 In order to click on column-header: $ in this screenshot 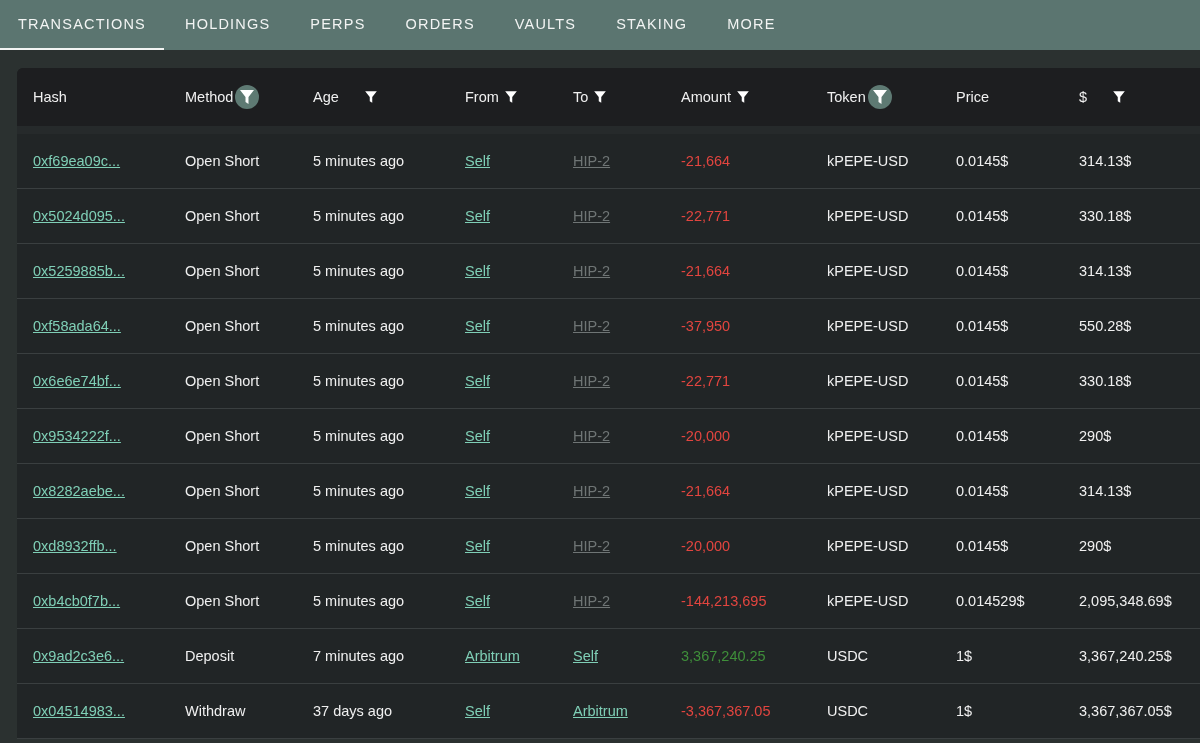, I will do `click(1083, 97)`.